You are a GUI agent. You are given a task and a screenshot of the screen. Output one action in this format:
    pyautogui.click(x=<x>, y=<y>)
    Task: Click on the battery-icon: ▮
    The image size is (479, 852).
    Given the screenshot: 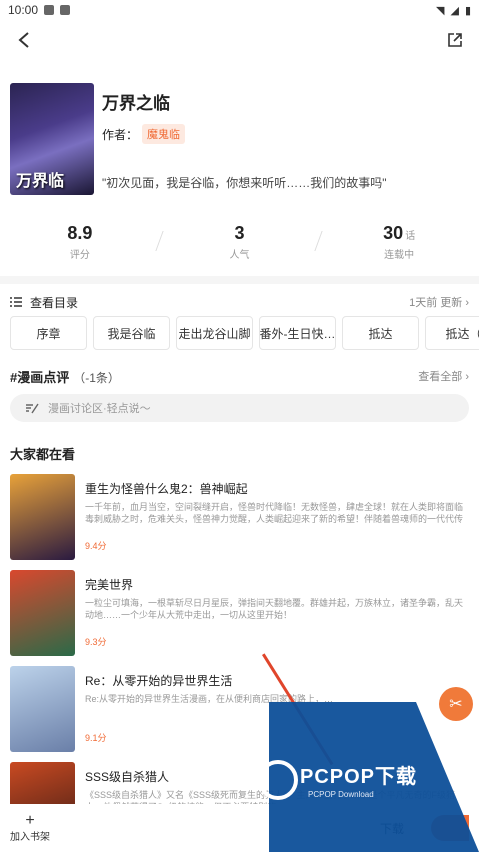 What is the action you would take?
    pyautogui.click(x=467, y=10)
    